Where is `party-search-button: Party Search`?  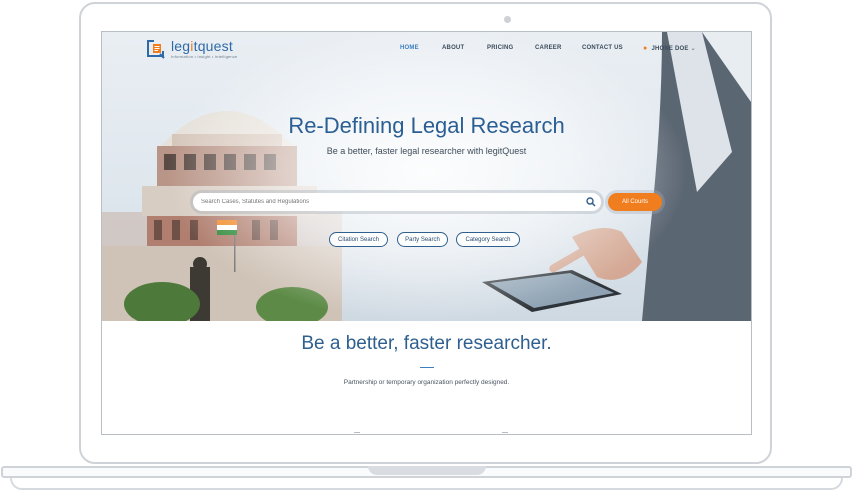
party-search-button: Party Search is located at coordinates (422, 239).